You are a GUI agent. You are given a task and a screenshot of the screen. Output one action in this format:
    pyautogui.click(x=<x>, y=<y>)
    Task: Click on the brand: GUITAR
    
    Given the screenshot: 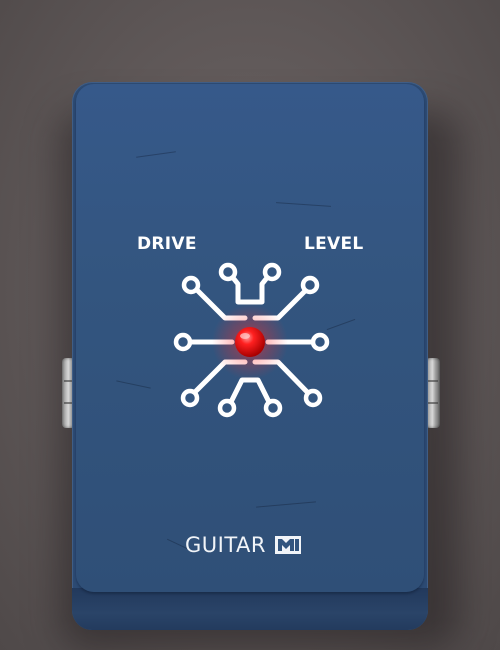 What is the action you would take?
    pyautogui.click(x=243, y=545)
    